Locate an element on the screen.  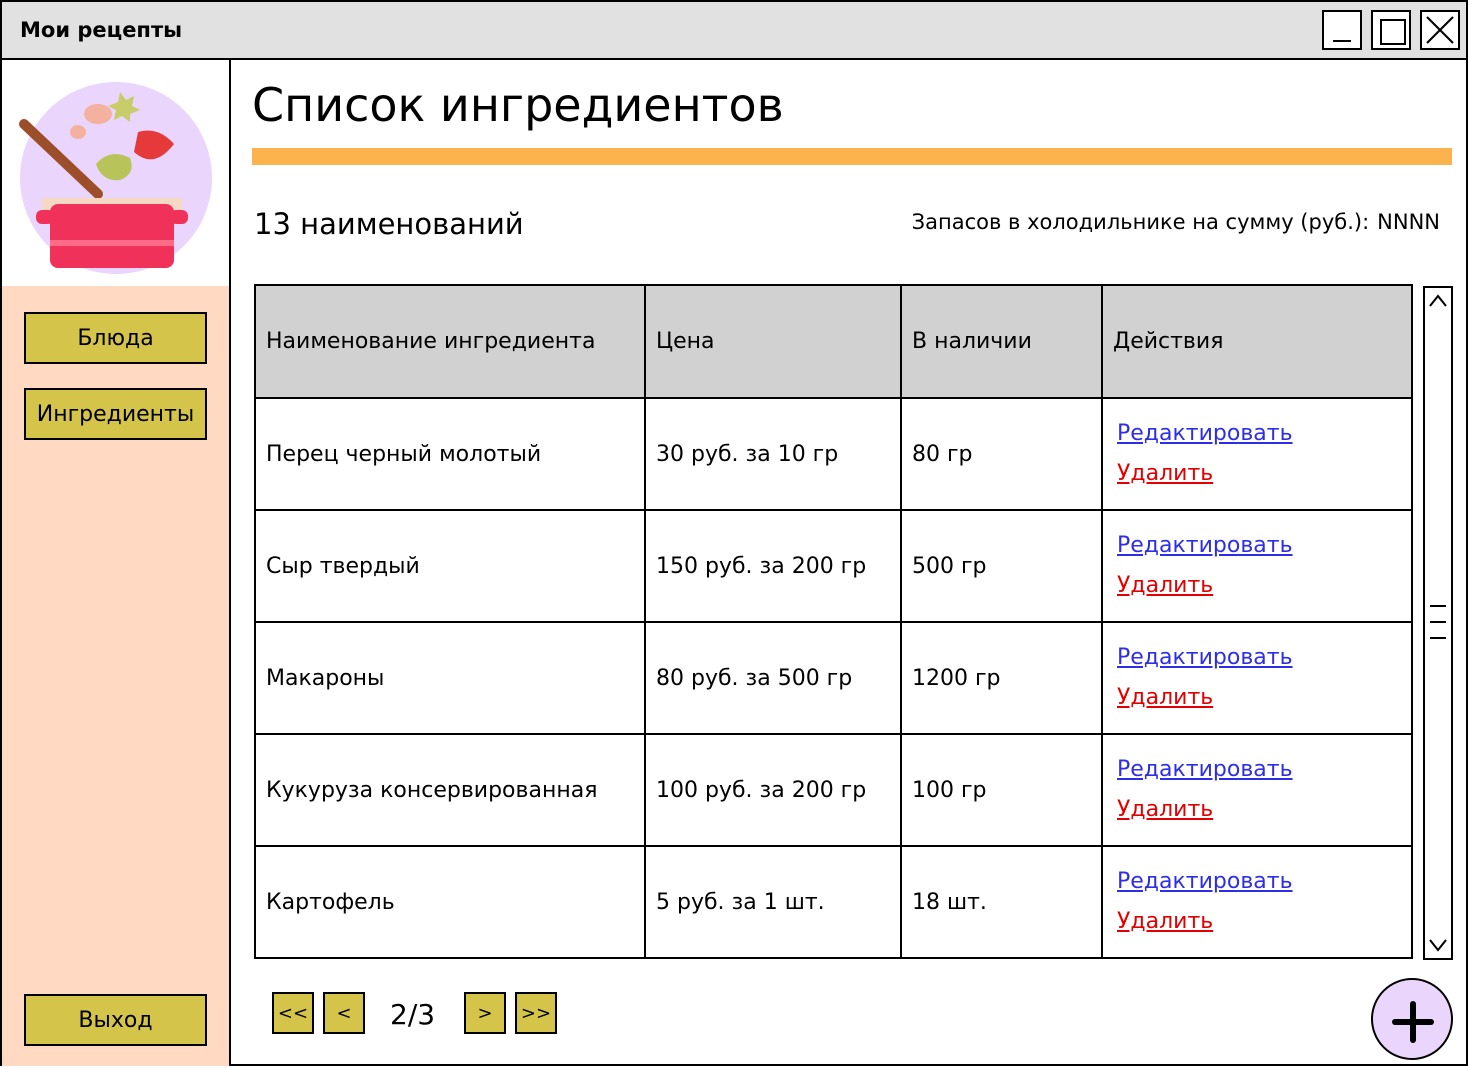
nav-ingredients-button: Ингредиенты is located at coordinates (115, 414).